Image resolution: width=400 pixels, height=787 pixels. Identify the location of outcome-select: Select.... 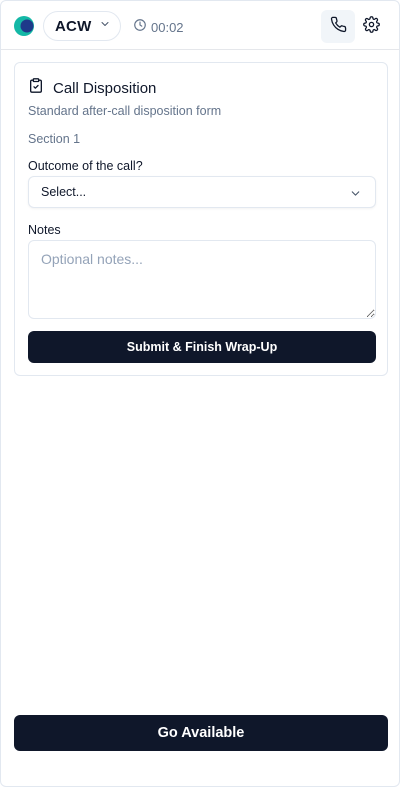
(202, 192).